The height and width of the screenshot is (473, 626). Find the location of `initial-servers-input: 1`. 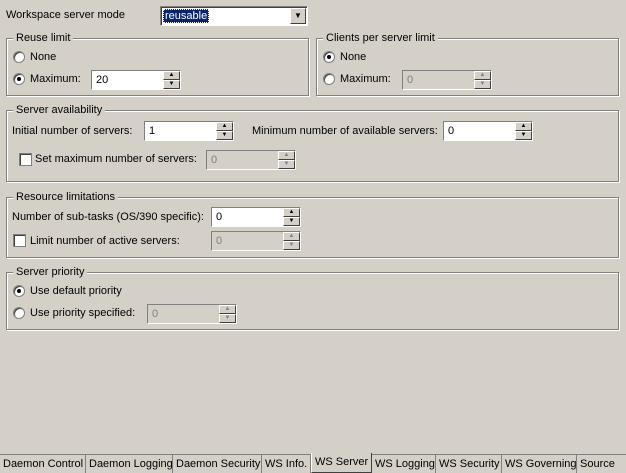

initial-servers-input: 1 is located at coordinates (180, 131).